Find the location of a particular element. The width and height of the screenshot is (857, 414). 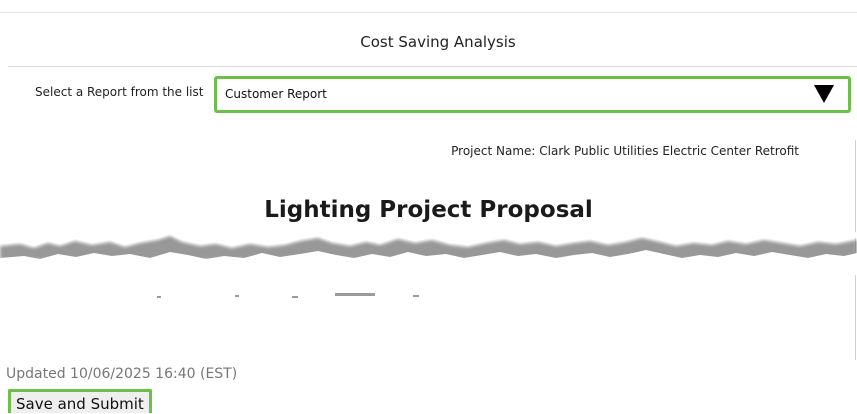

preview-border-lower is located at coordinates (855, 317).